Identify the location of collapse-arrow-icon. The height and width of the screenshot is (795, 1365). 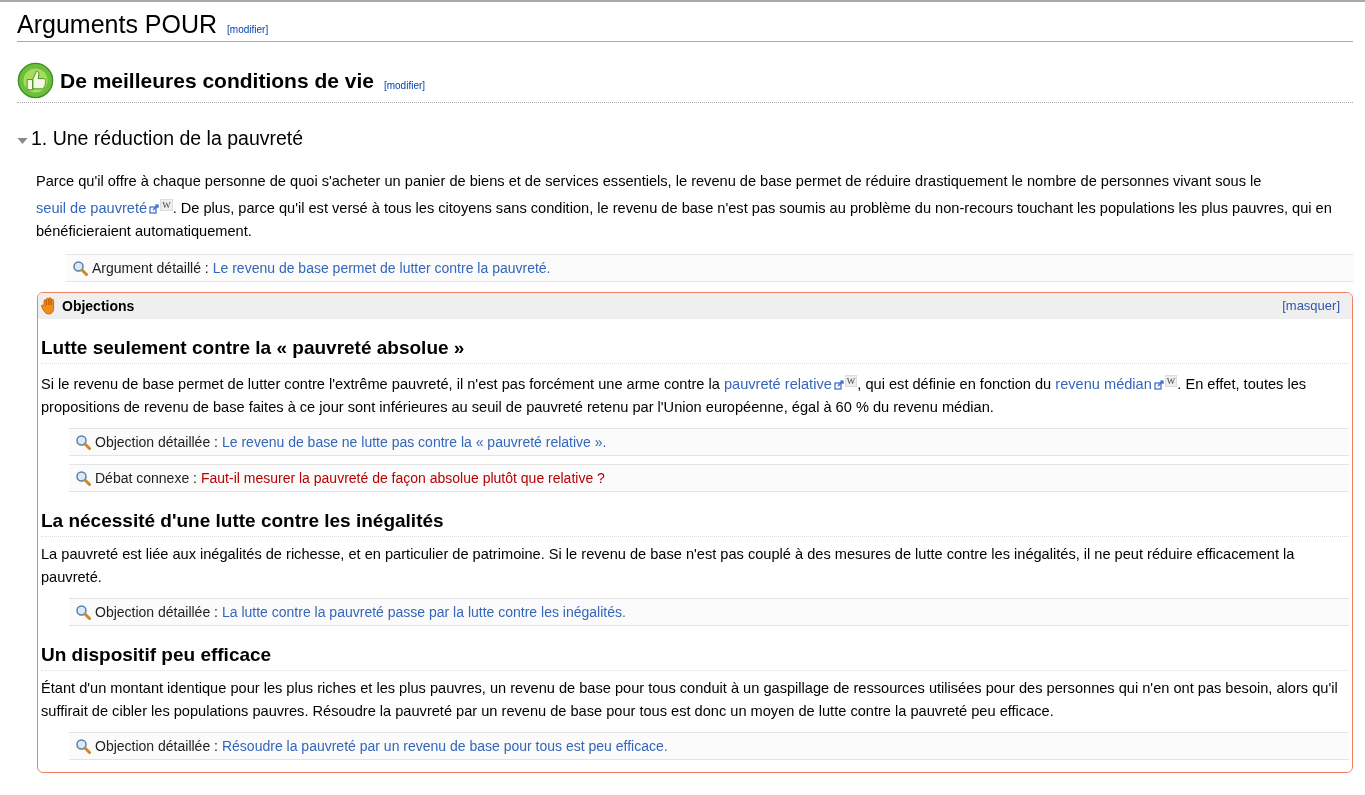
(22, 140).